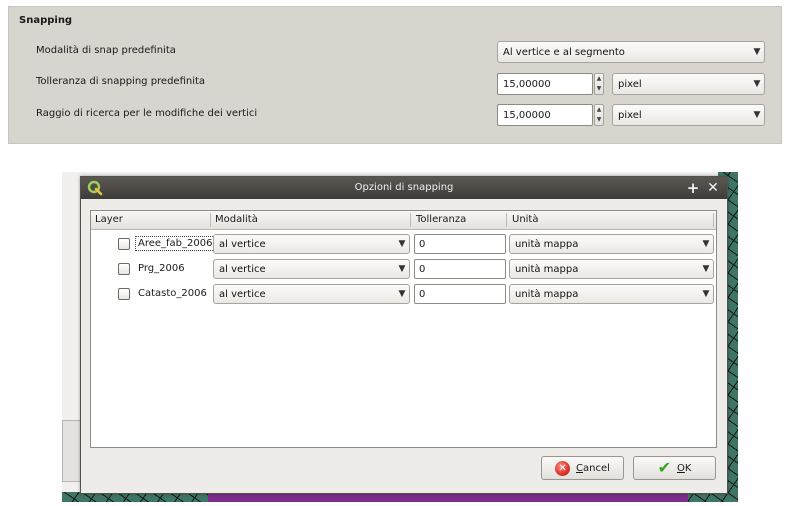 The height and width of the screenshot is (506, 792). What do you see at coordinates (713, 188) in the screenshot?
I see `close-icon: ✕` at bounding box center [713, 188].